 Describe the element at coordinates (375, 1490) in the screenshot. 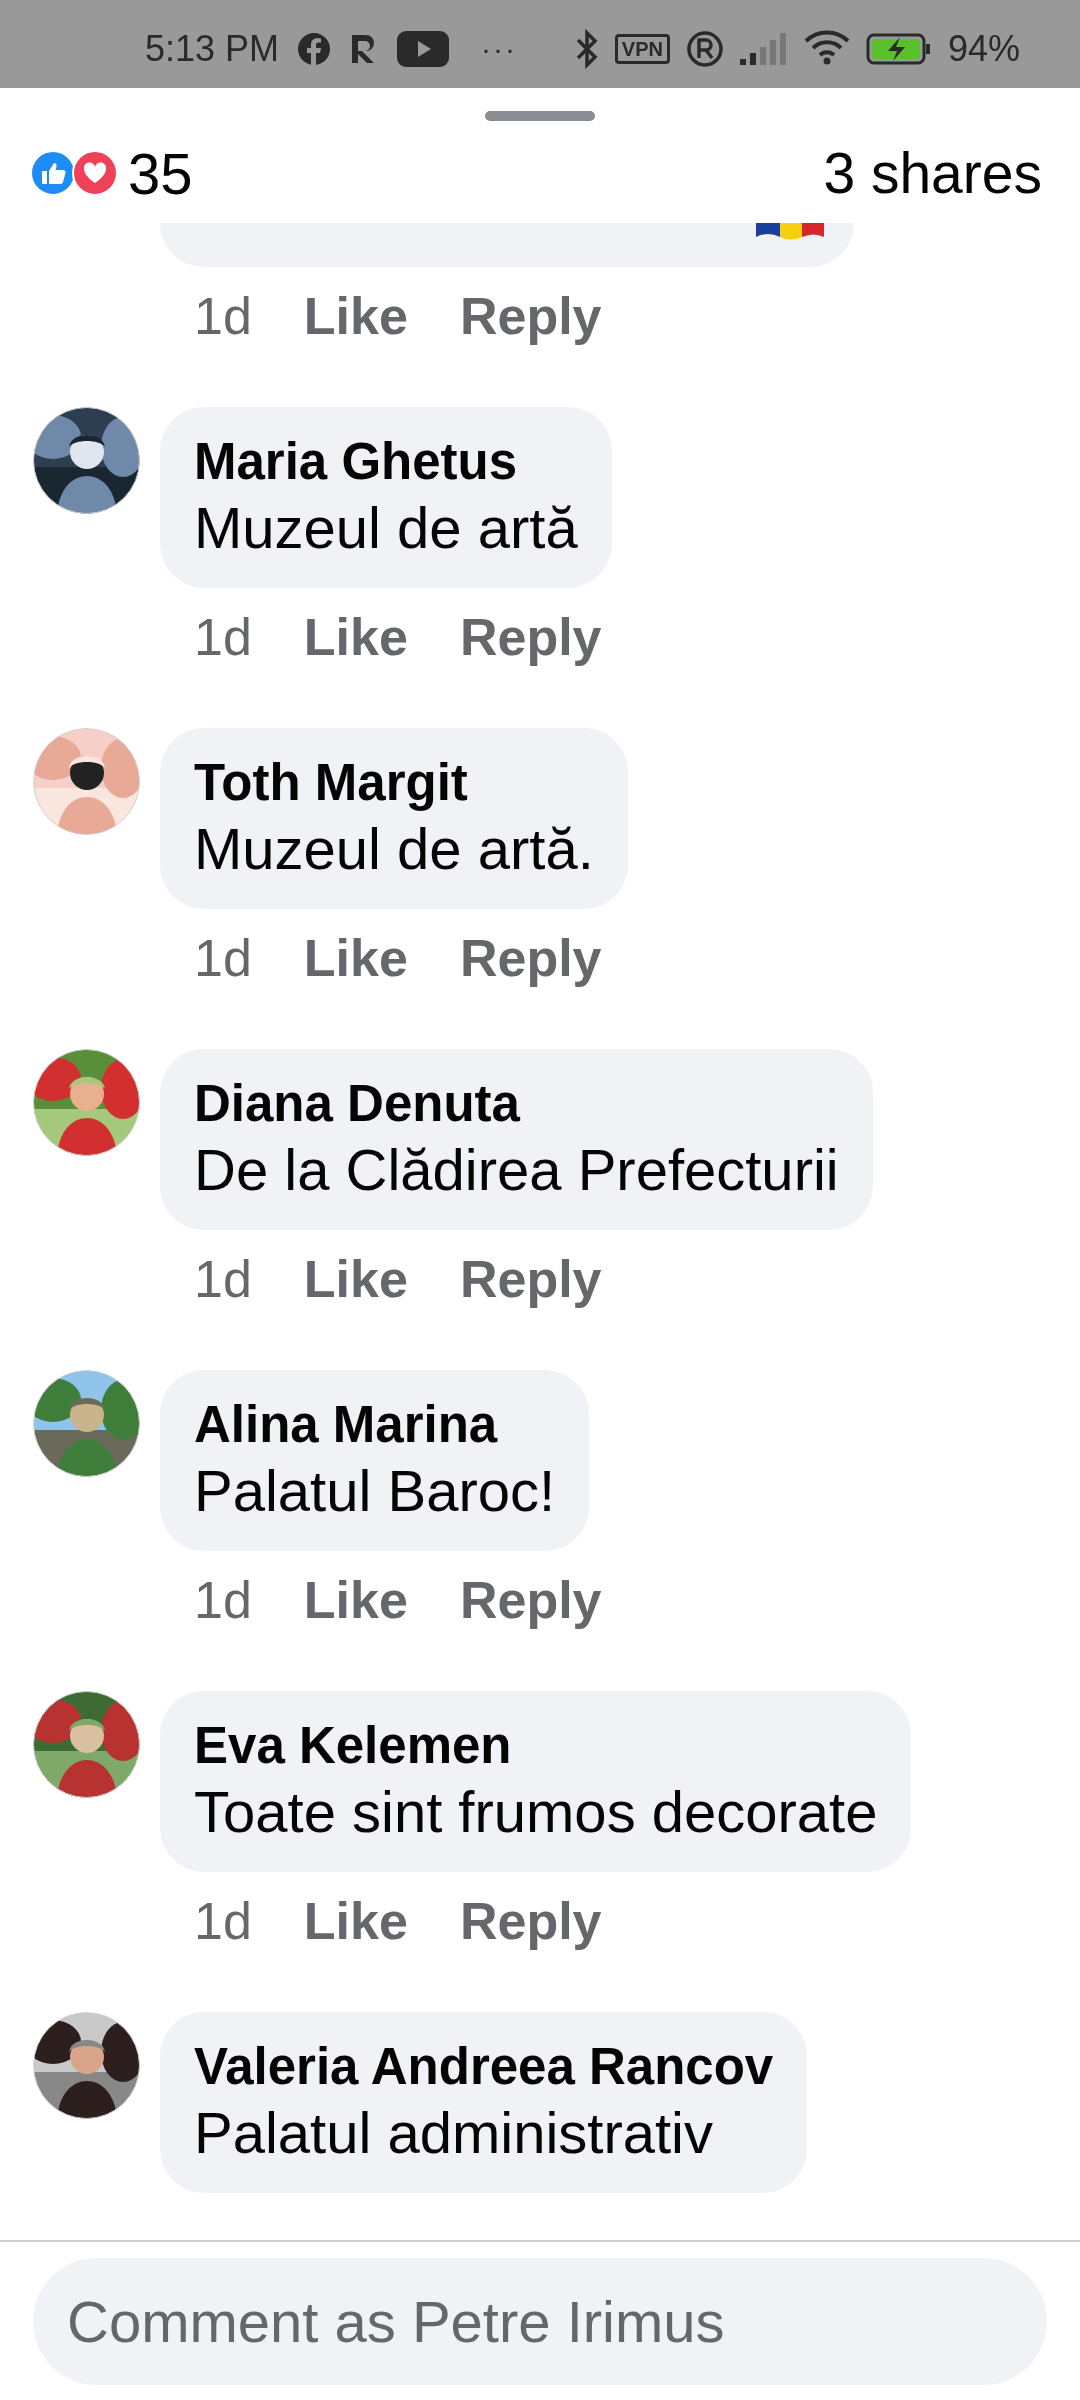

I see `comment-text: Palatul Baroc!` at that location.